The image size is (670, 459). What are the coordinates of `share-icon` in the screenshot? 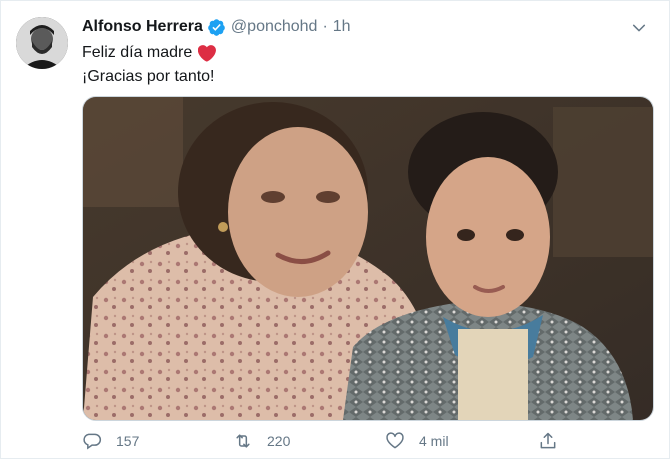 It's located at (548, 440).